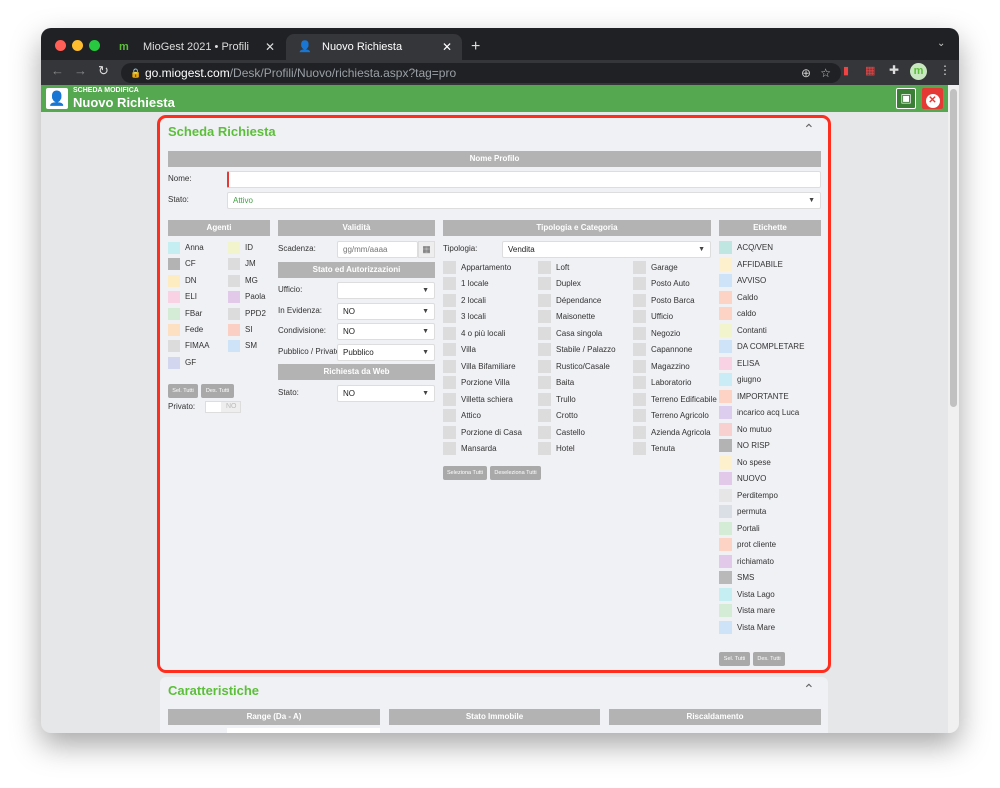 The height and width of the screenshot is (788, 1000). What do you see at coordinates (386, 393) in the screenshot?
I see `web-stato-select: NO ▼` at bounding box center [386, 393].